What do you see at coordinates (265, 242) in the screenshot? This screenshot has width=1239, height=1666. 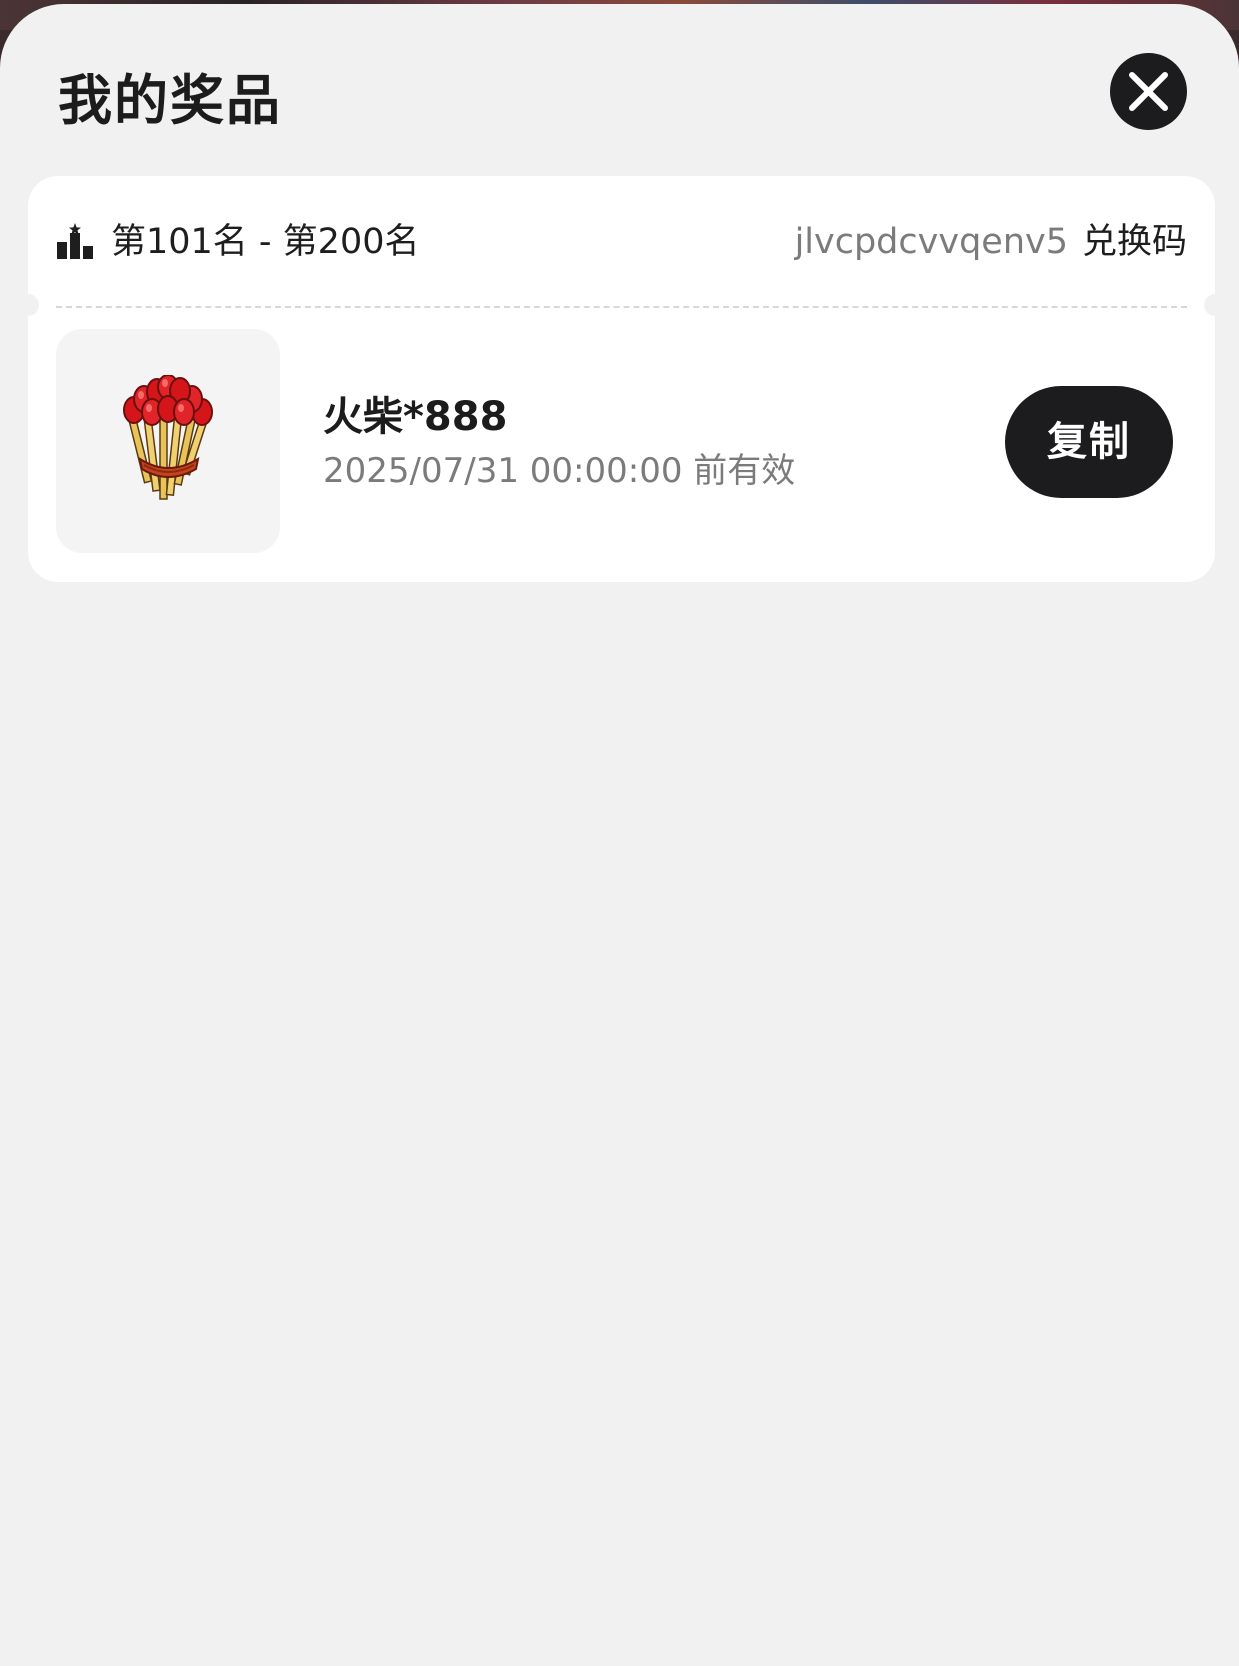 I see `rank-range-label: 第101名 - 第200名` at bounding box center [265, 242].